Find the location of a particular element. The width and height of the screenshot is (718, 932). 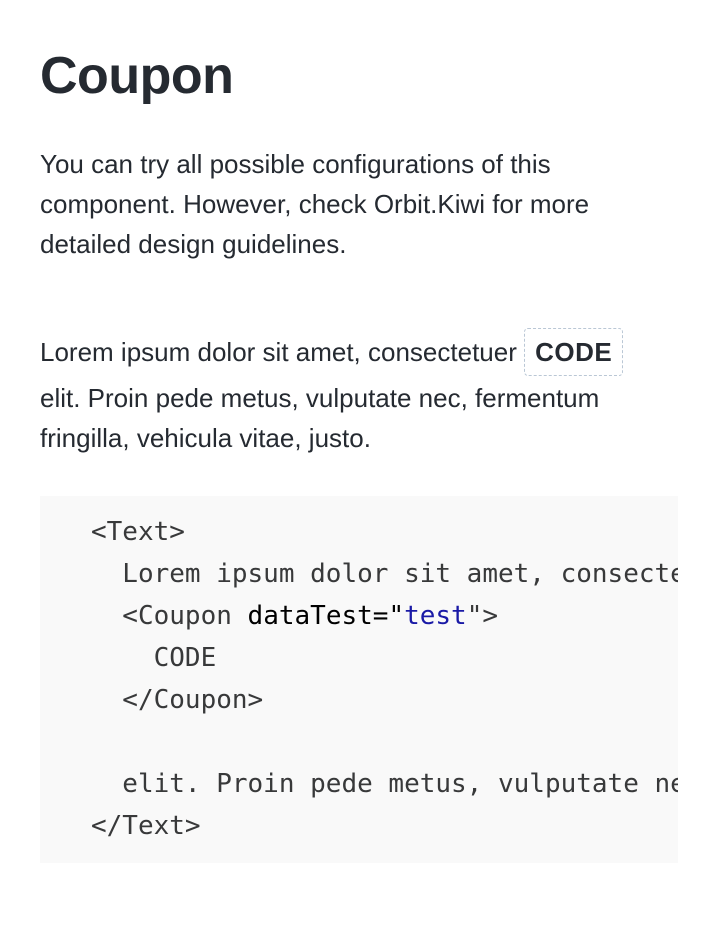

code-line-8: </Text> is located at coordinates (146, 826).